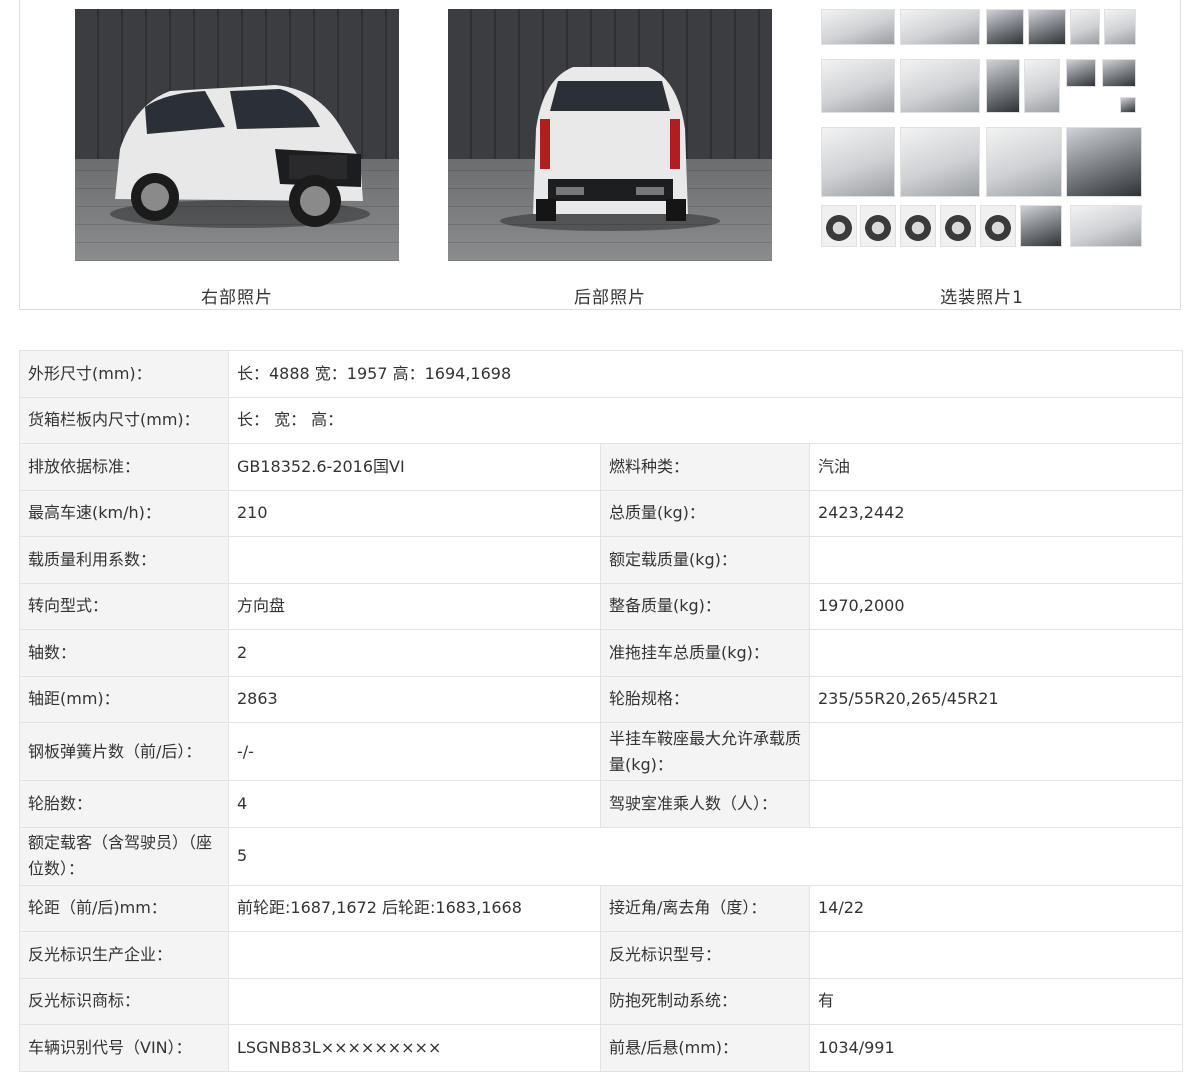  What do you see at coordinates (705, 1048) in the screenshot?
I see `spec-label: 前悬/后悬(mm)：` at bounding box center [705, 1048].